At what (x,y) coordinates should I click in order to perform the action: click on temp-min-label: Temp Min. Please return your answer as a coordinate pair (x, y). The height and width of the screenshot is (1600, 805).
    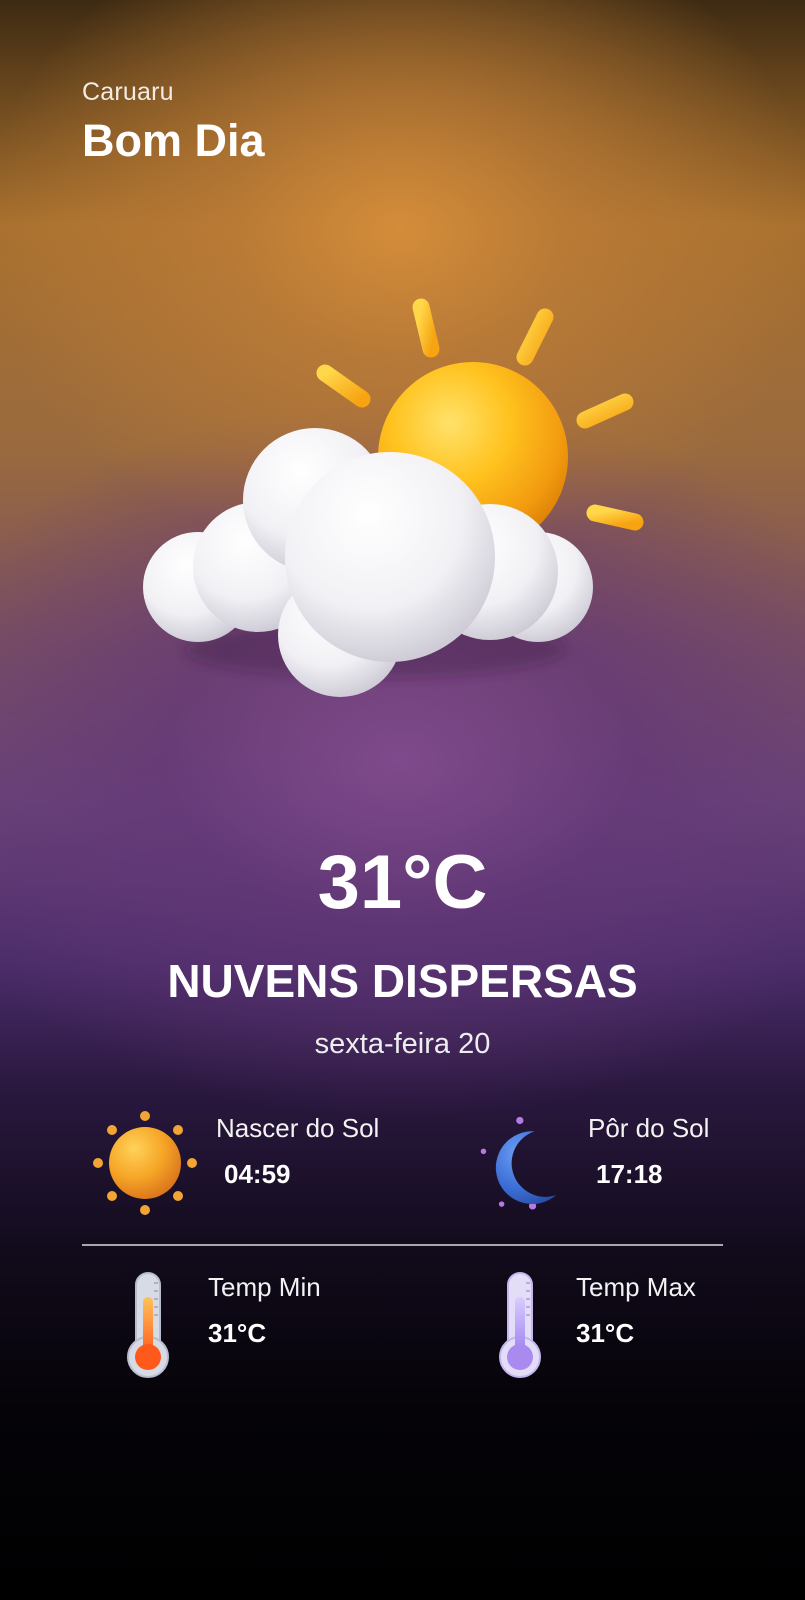
    Looking at the image, I should click on (264, 1287).